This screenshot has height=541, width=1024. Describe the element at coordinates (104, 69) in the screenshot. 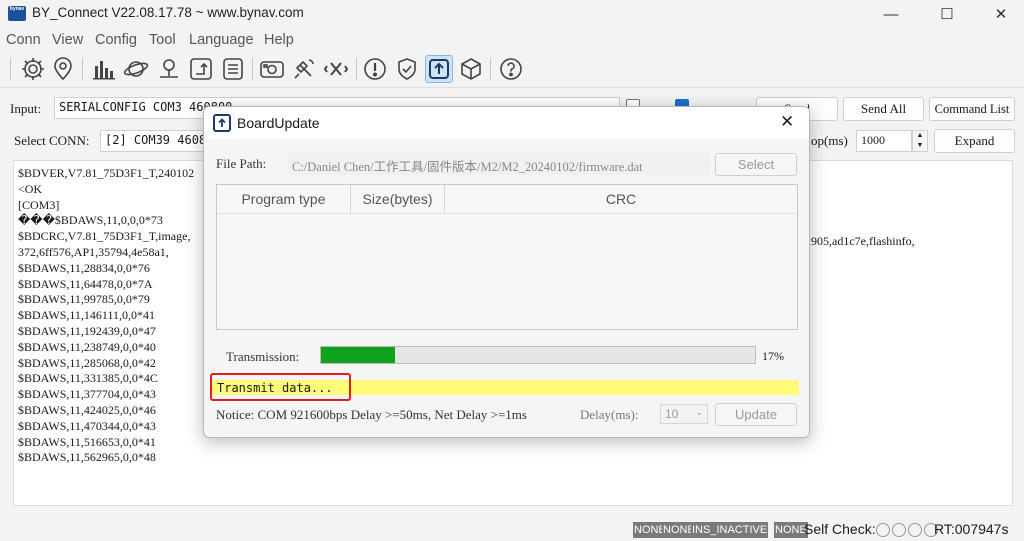

I see `bar-chart-icon` at that location.